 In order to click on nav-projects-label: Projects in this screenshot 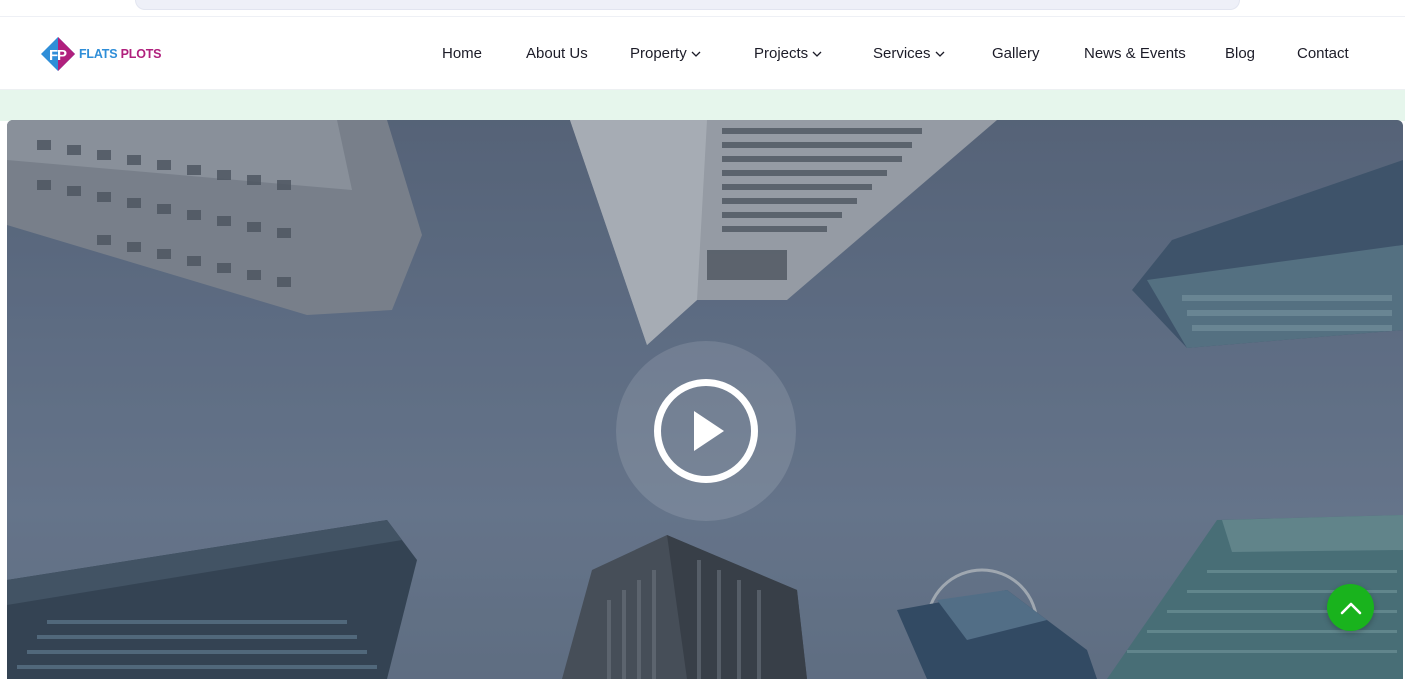, I will do `click(781, 53)`.